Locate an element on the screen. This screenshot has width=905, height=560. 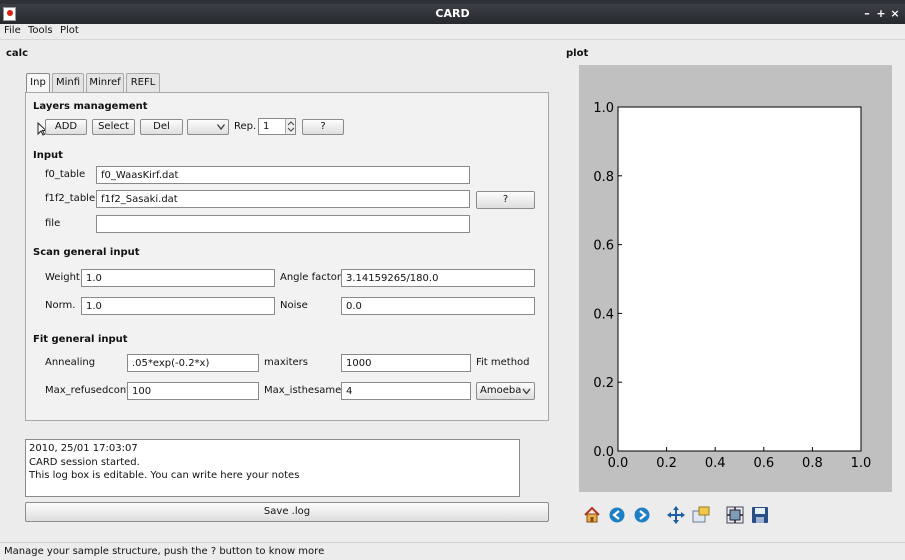
f0-table-label: f0_table is located at coordinates (65, 174).